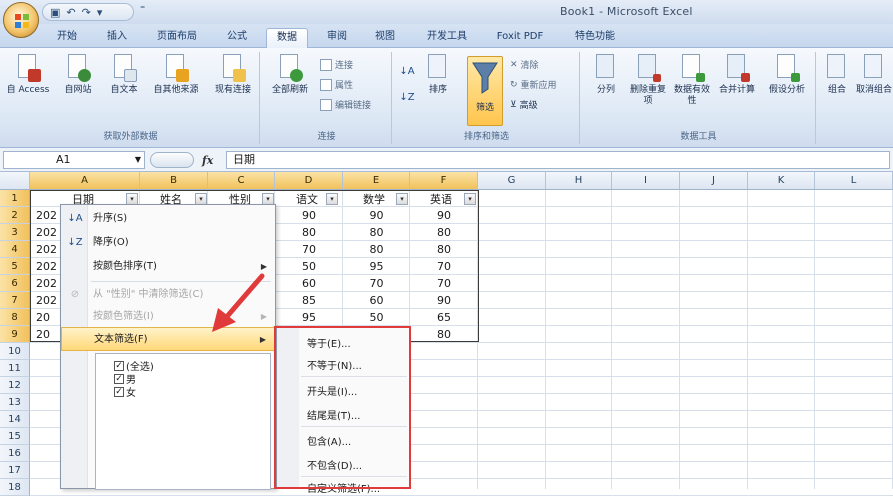 The width and height of the screenshot is (893, 496). I want to click on chinese-score-cell: 50, so click(309, 266).